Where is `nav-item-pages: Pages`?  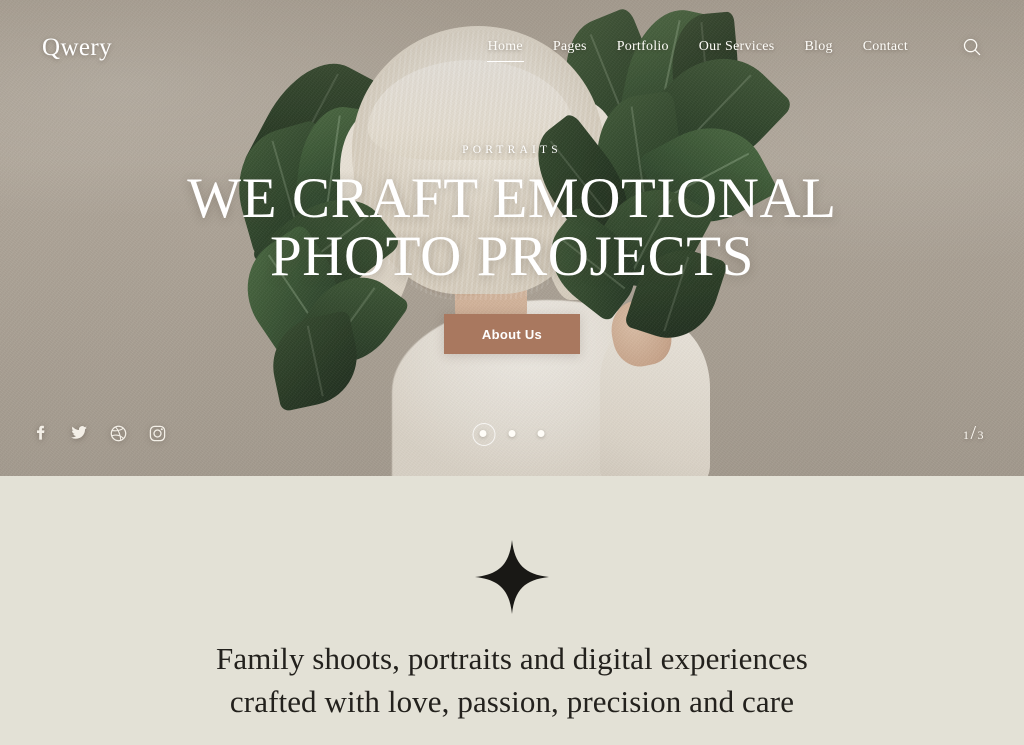 nav-item-pages: Pages is located at coordinates (570, 47).